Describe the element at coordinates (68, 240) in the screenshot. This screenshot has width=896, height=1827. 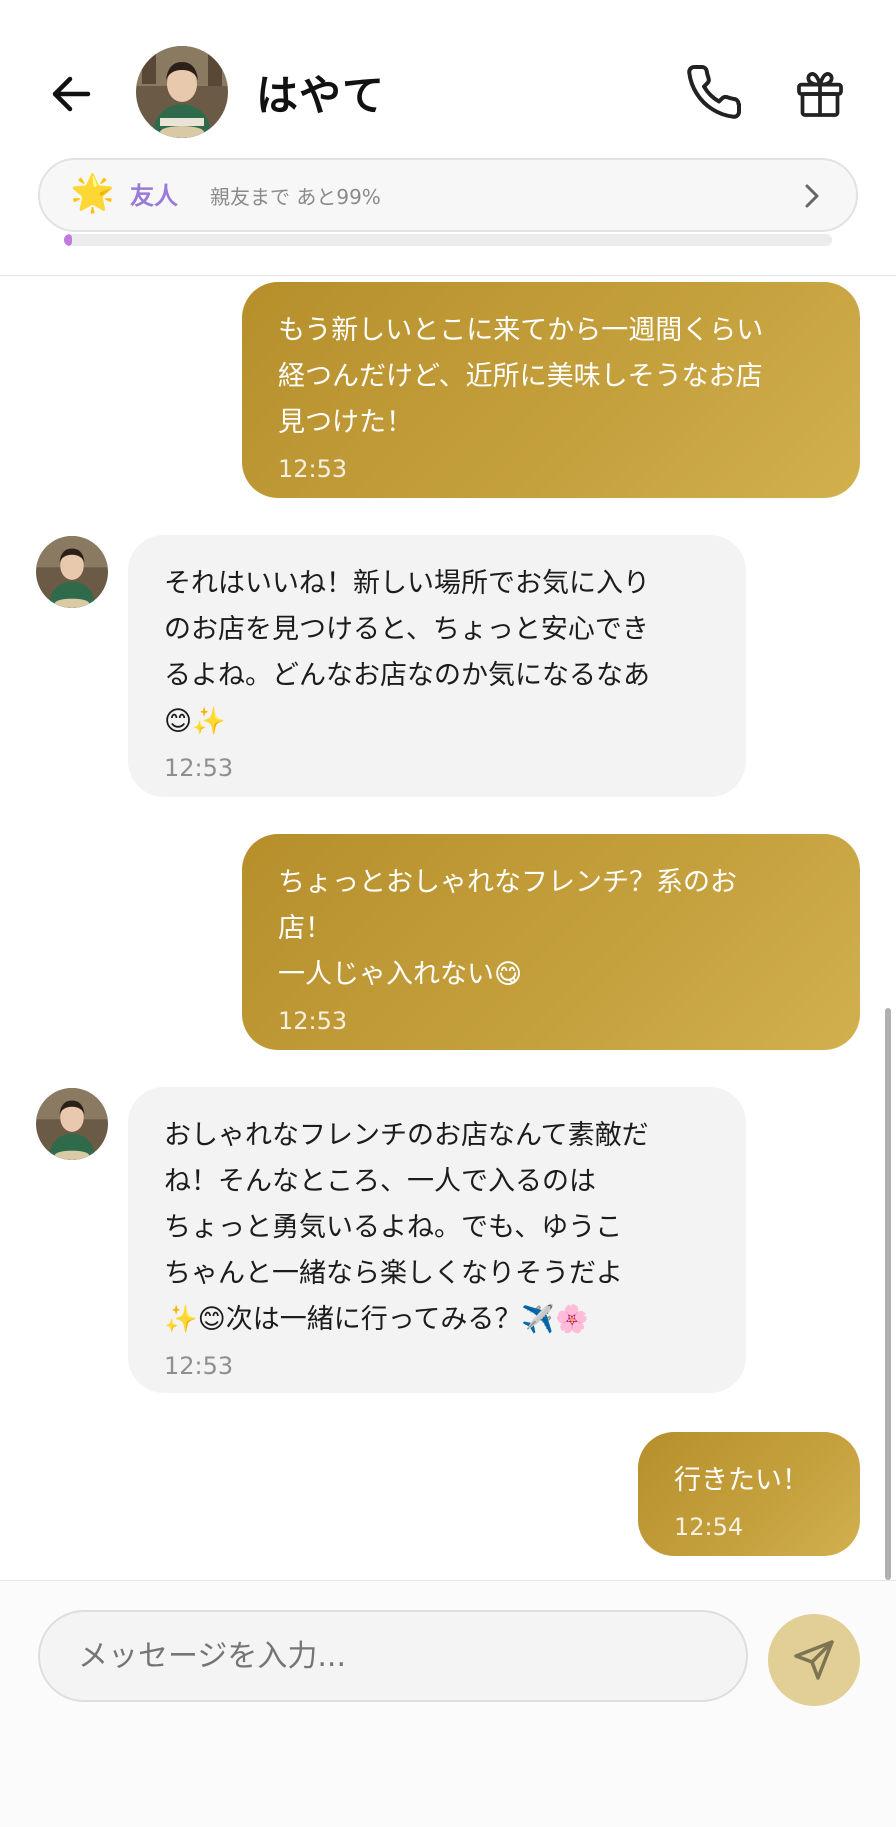
I see `relationship-progress-fill` at that location.